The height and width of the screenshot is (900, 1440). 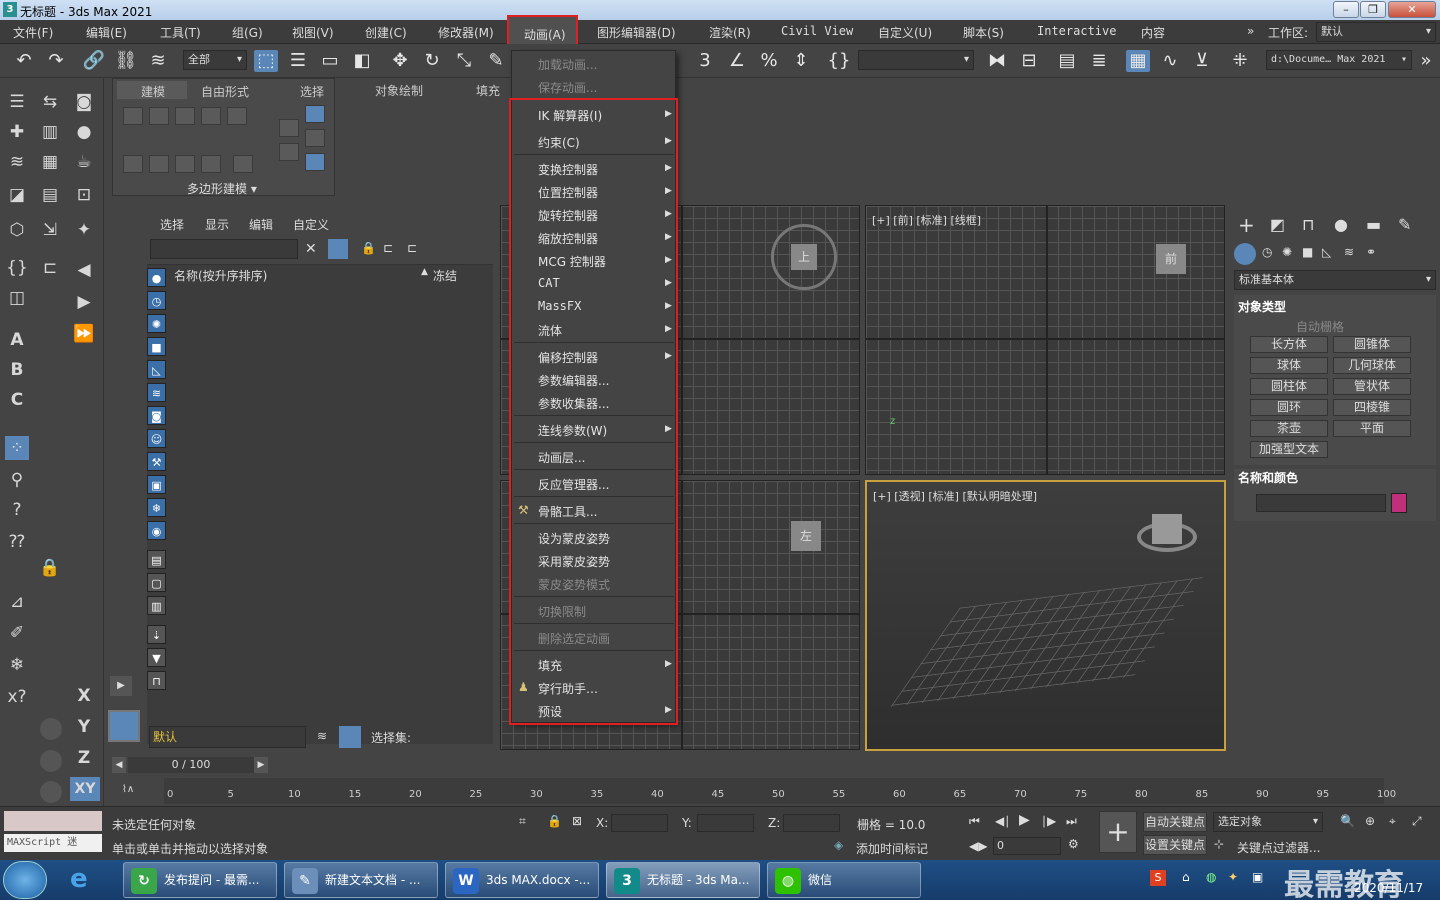 I want to click on rollout-name-color: 名称和颜色, so click(x=1268, y=477).